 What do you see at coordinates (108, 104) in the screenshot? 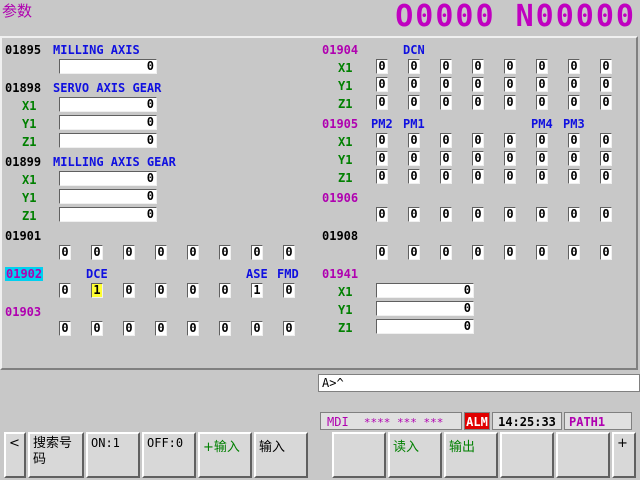
I see `param-value-1898-x1: 0` at bounding box center [108, 104].